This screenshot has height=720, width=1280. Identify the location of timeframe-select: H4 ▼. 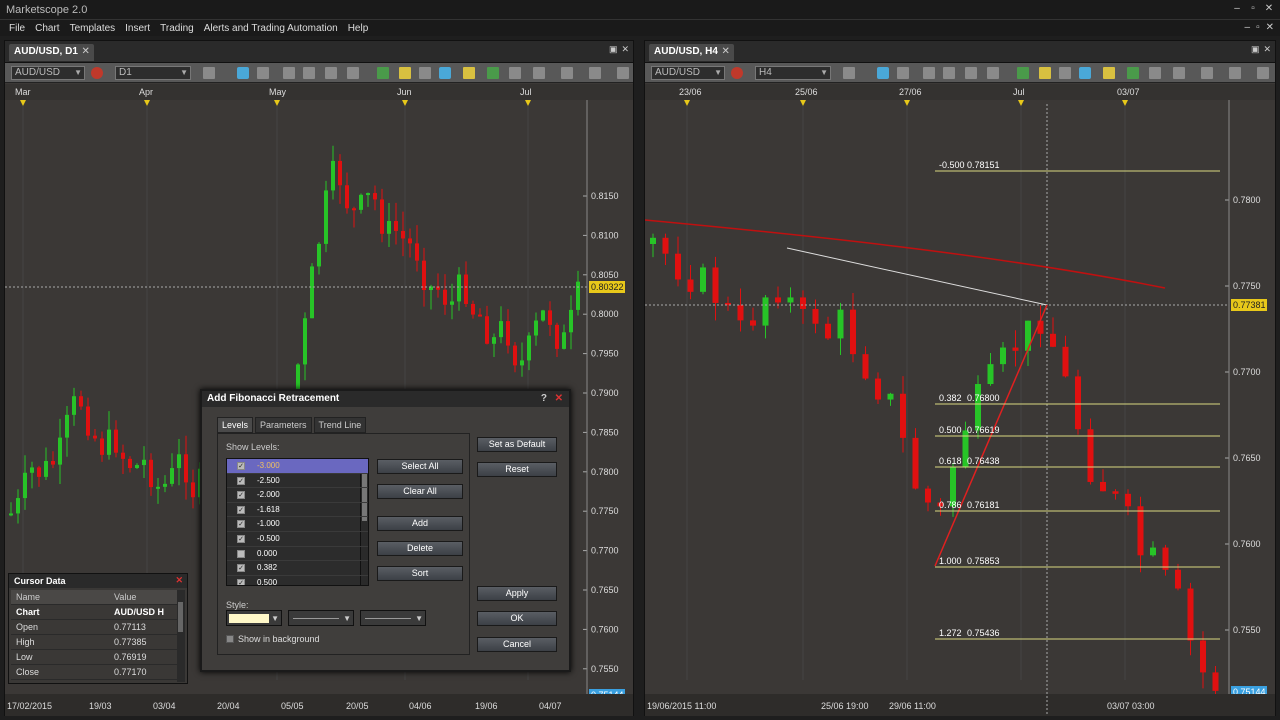
(793, 73).